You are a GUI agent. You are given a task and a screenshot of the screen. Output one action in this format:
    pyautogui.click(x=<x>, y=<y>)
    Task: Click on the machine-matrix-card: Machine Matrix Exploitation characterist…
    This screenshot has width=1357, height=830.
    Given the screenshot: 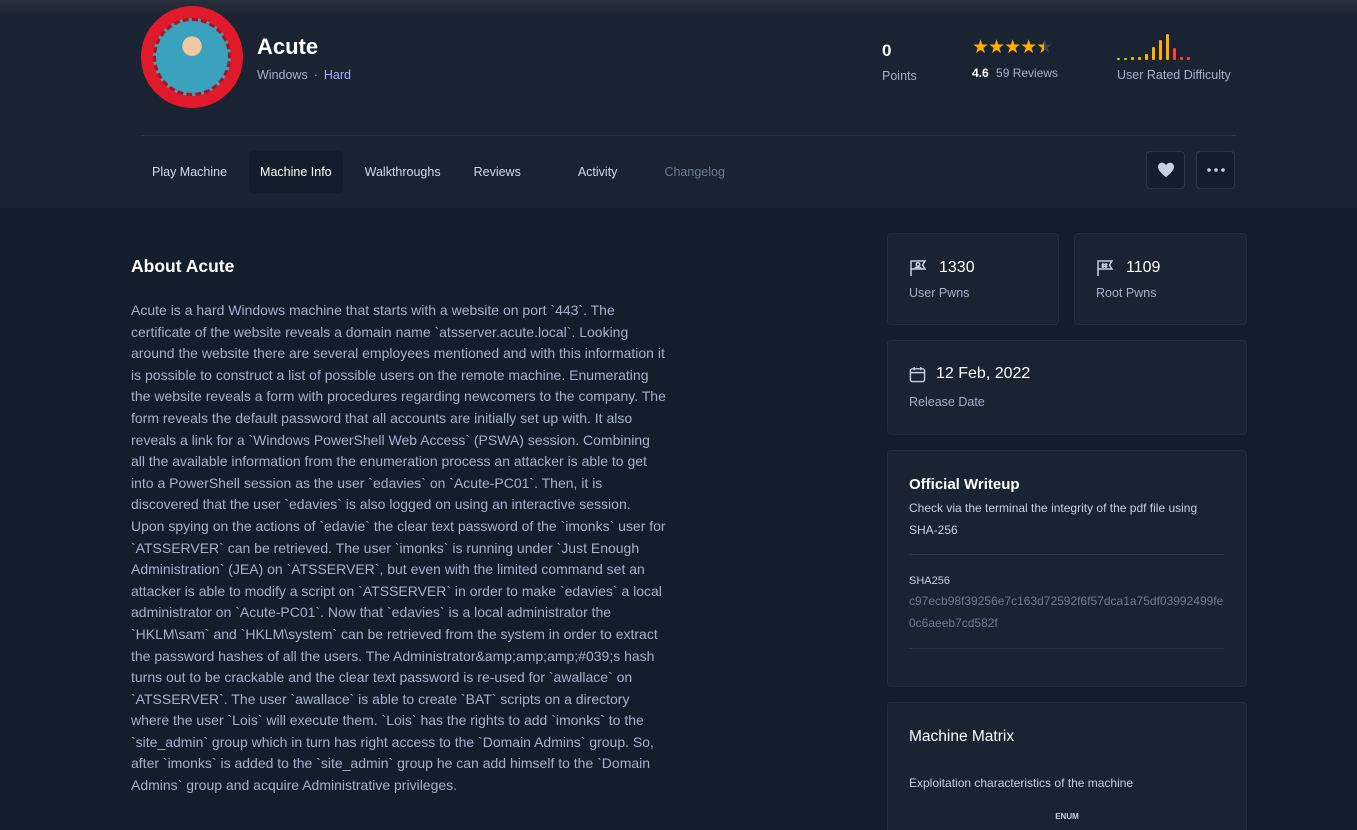 What is the action you would take?
    pyautogui.click(x=1067, y=766)
    